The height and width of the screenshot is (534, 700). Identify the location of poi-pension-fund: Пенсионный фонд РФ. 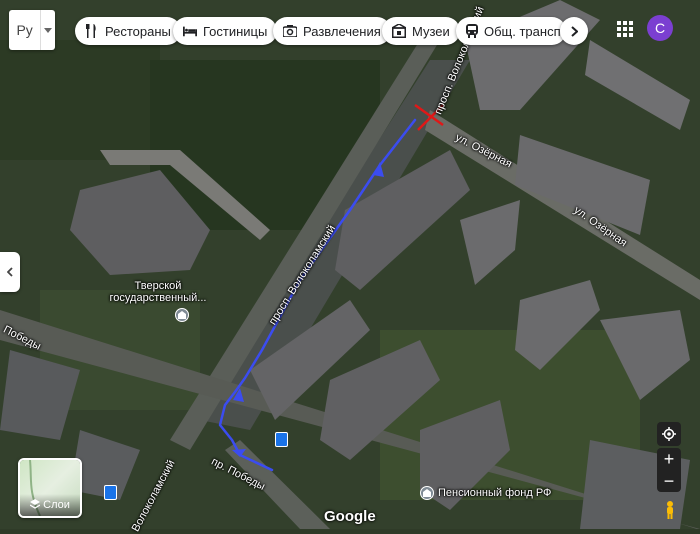
(485, 493).